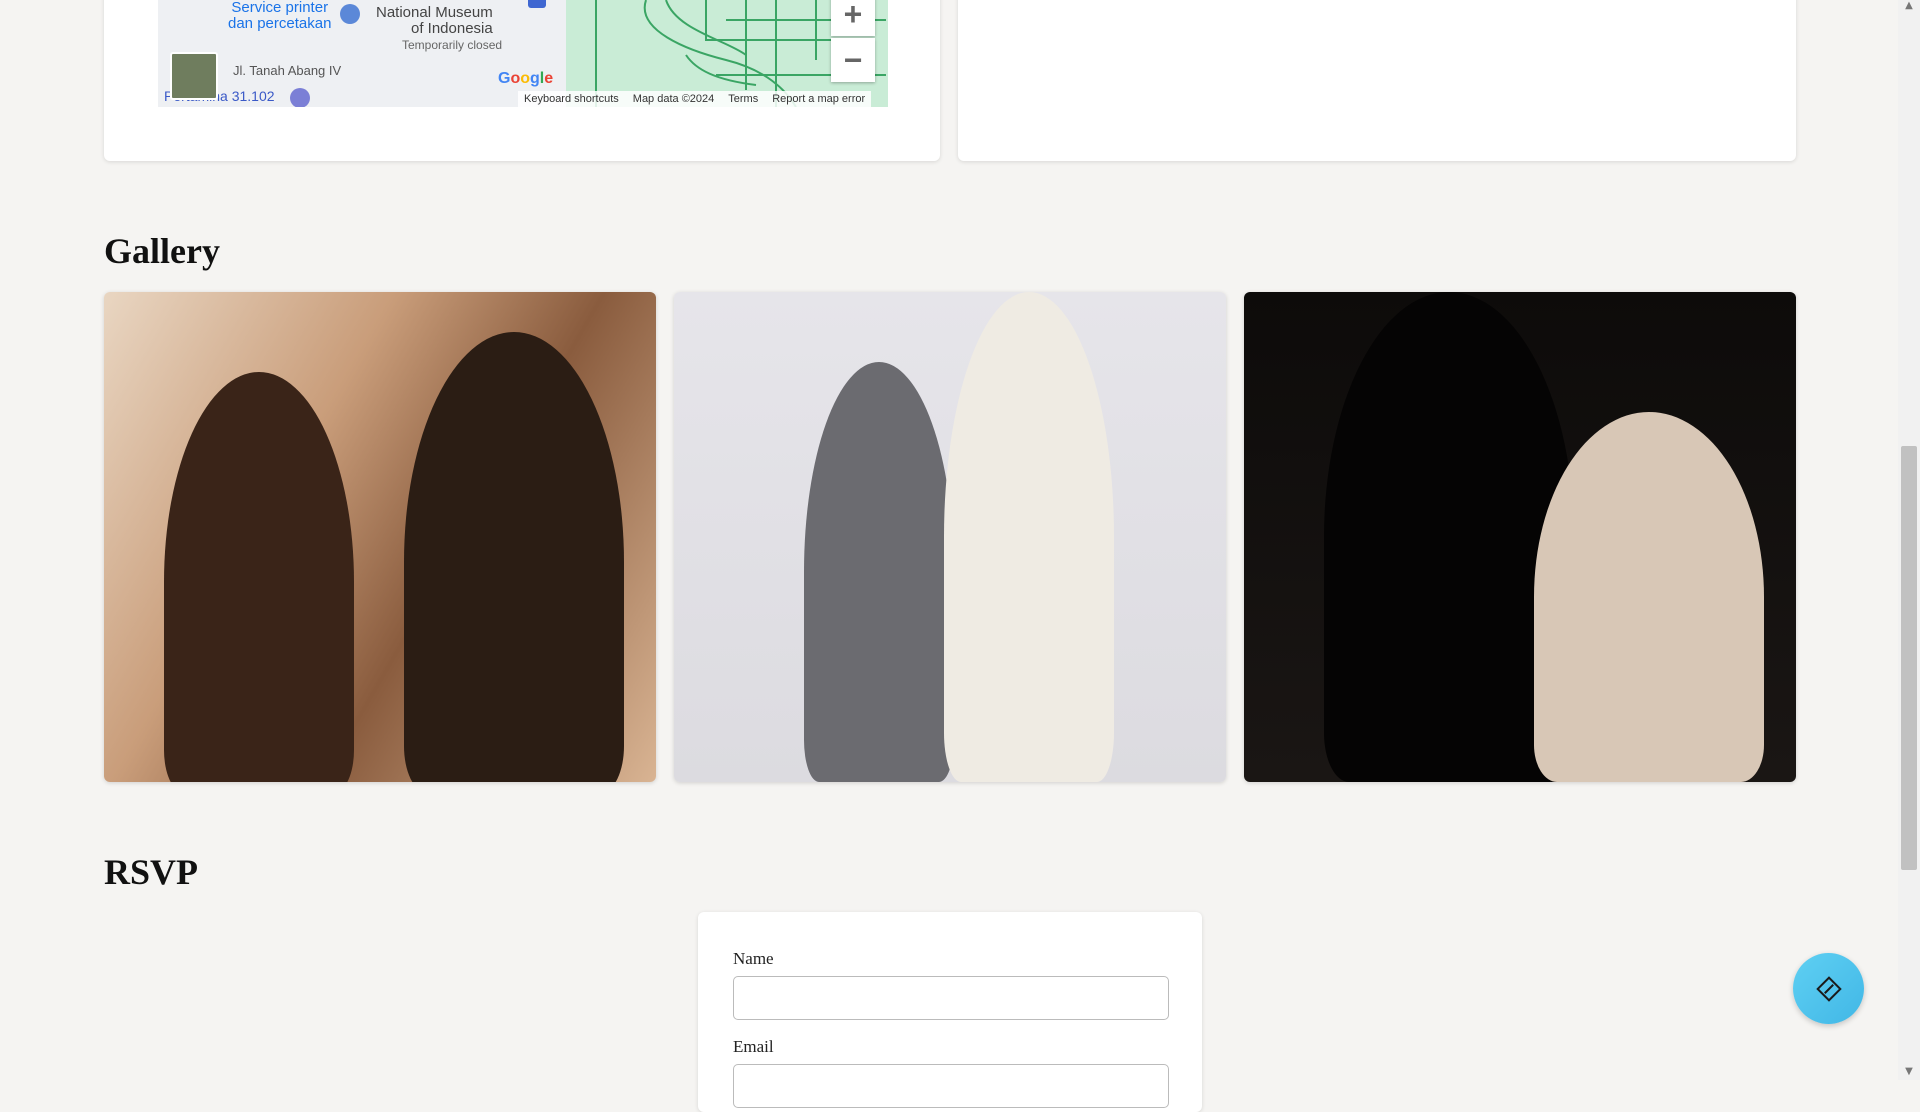  Describe the element at coordinates (853, 60) in the screenshot. I see `zoom-out-button: −` at that location.